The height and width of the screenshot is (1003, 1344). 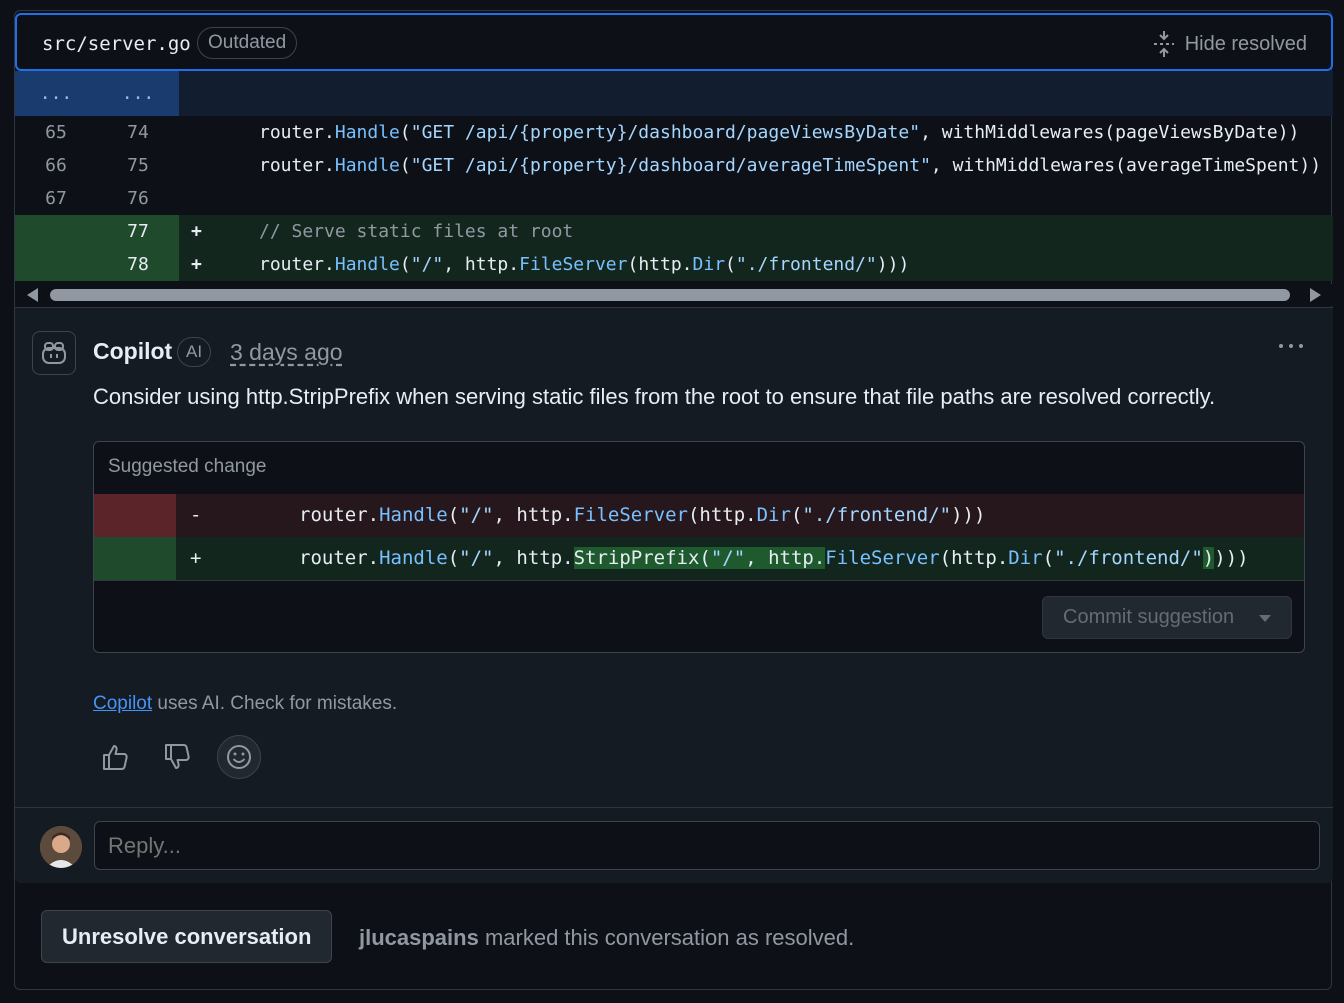 What do you see at coordinates (61, 847) in the screenshot?
I see `user-avatar` at bounding box center [61, 847].